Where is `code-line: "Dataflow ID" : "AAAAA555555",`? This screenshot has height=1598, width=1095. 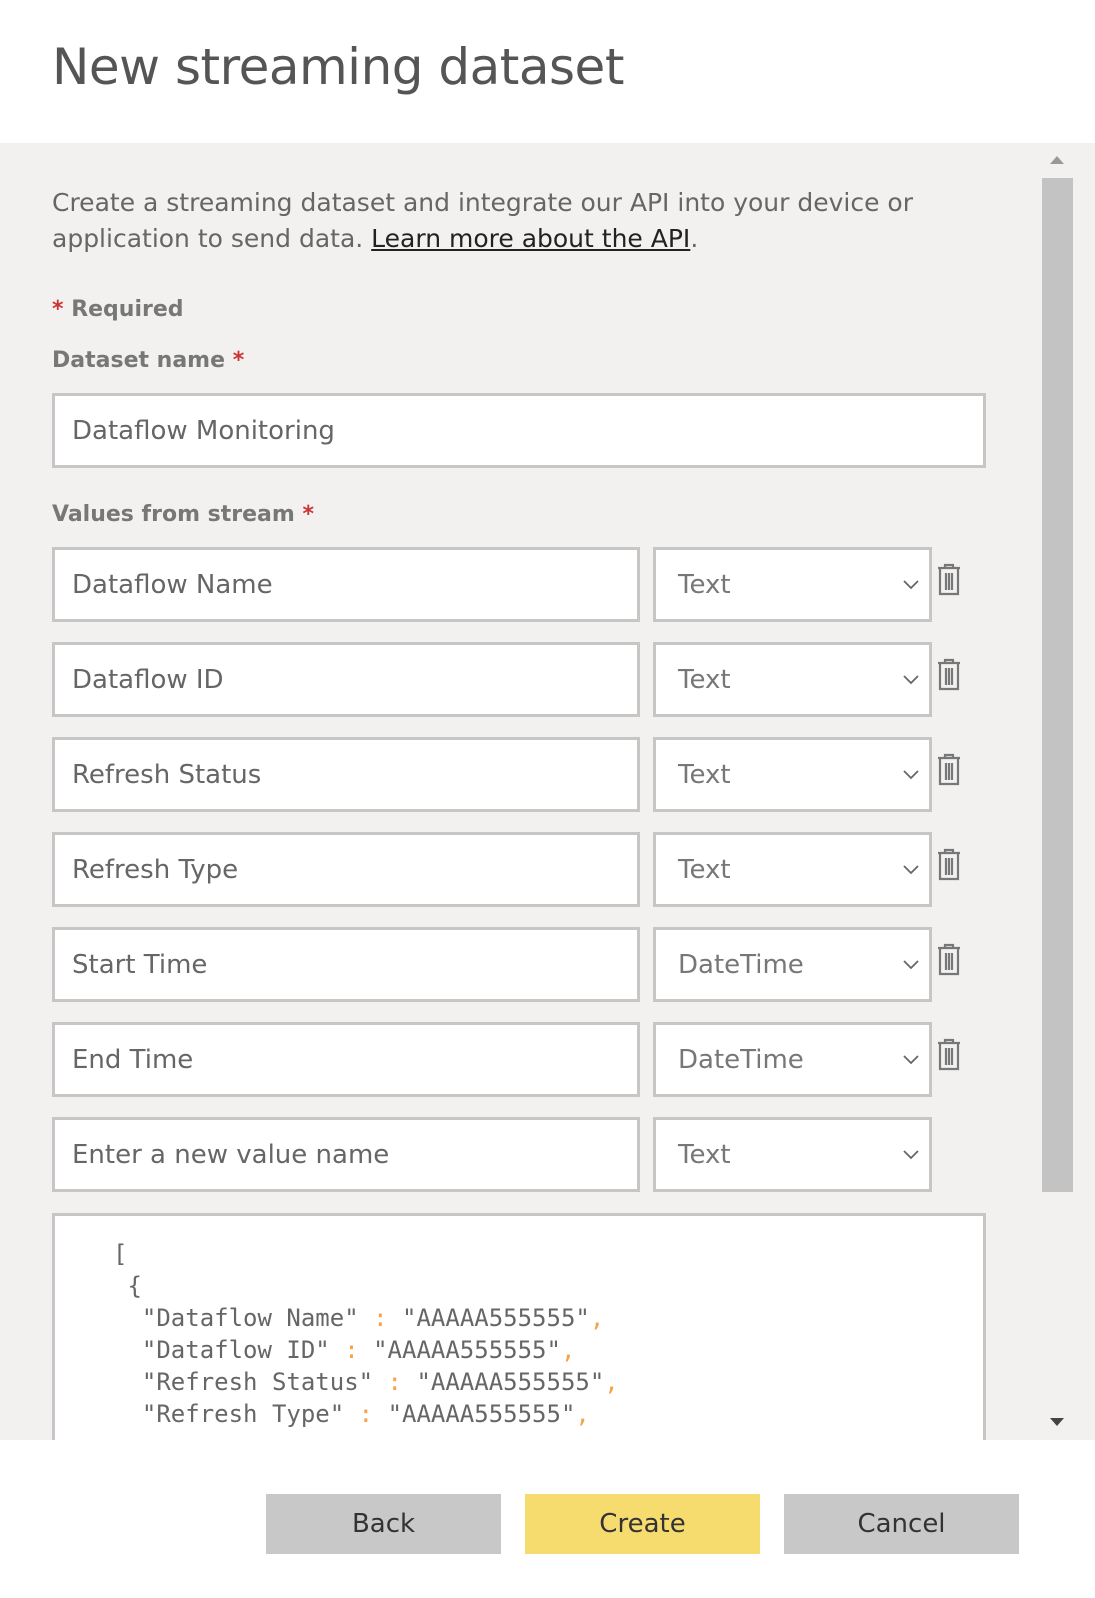
code-line: "Dataflow ID" : "AAAAA555555", is located at coordinates (358, 1350).